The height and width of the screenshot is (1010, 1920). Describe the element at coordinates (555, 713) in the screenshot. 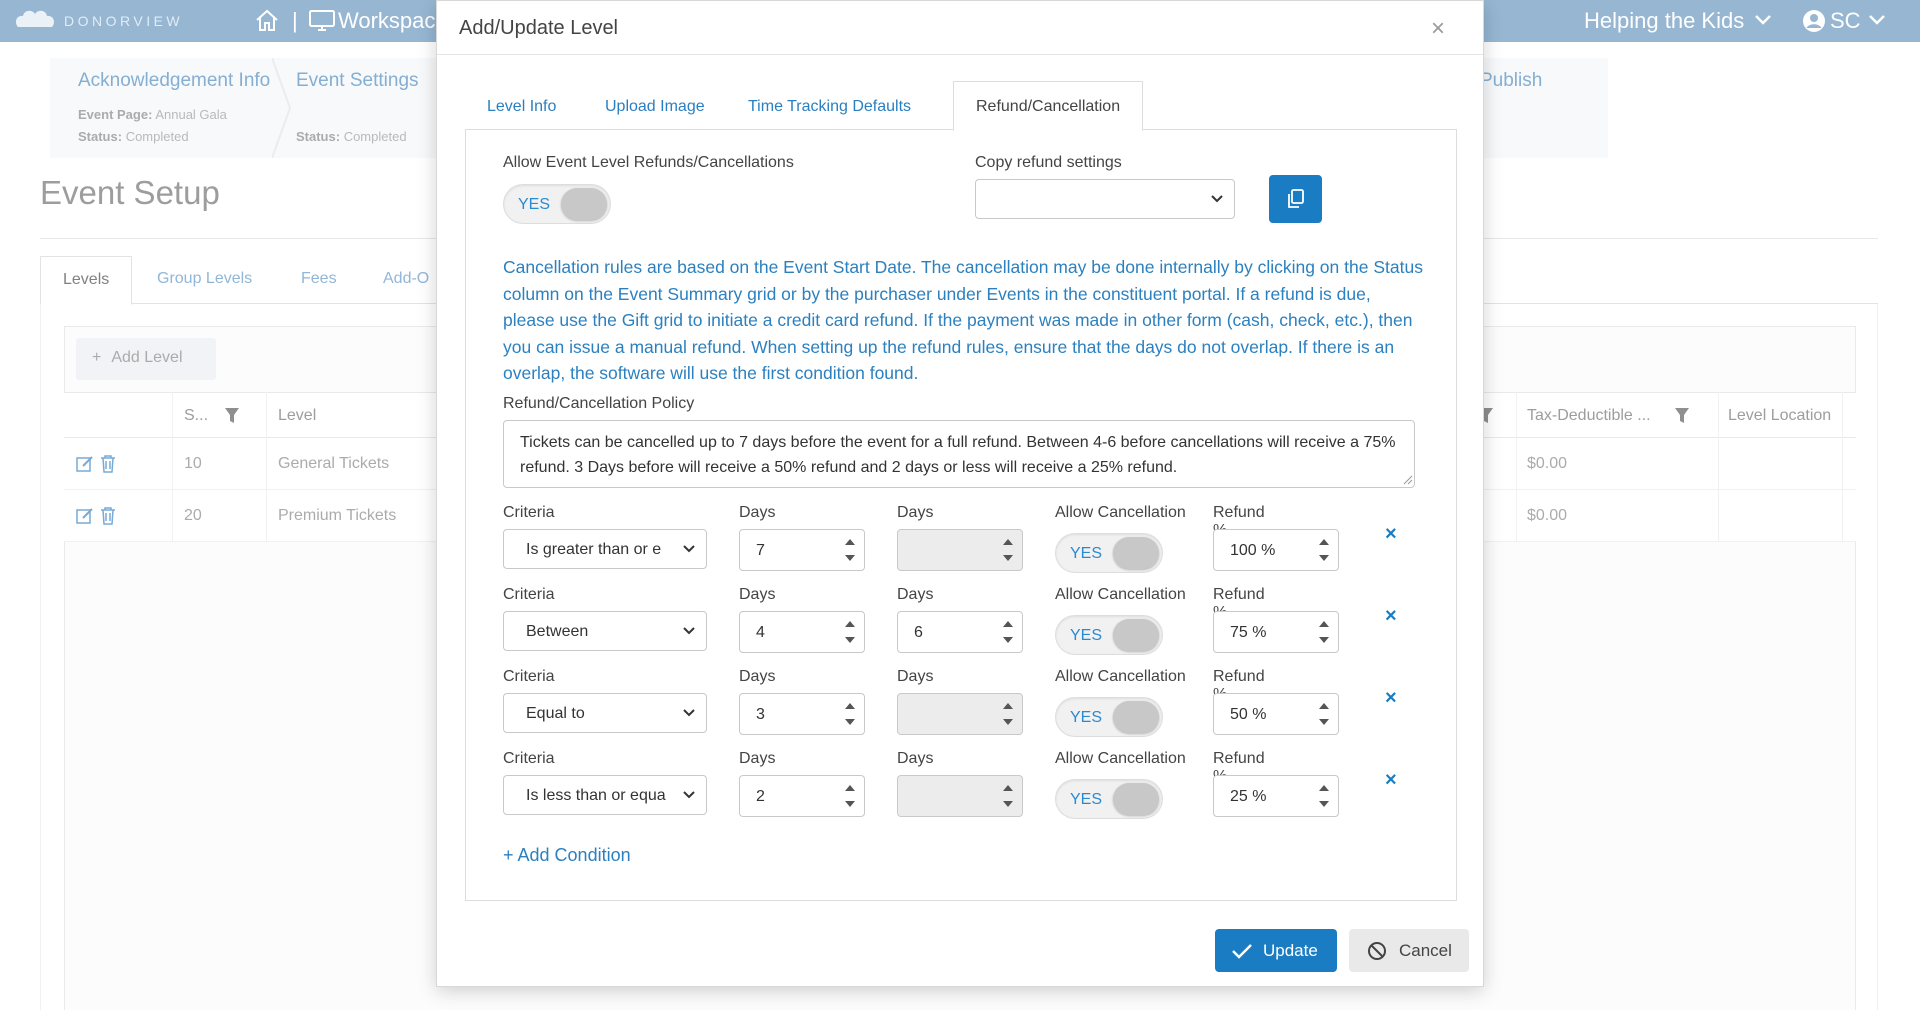

I see `select-value: Equal to` at that location.